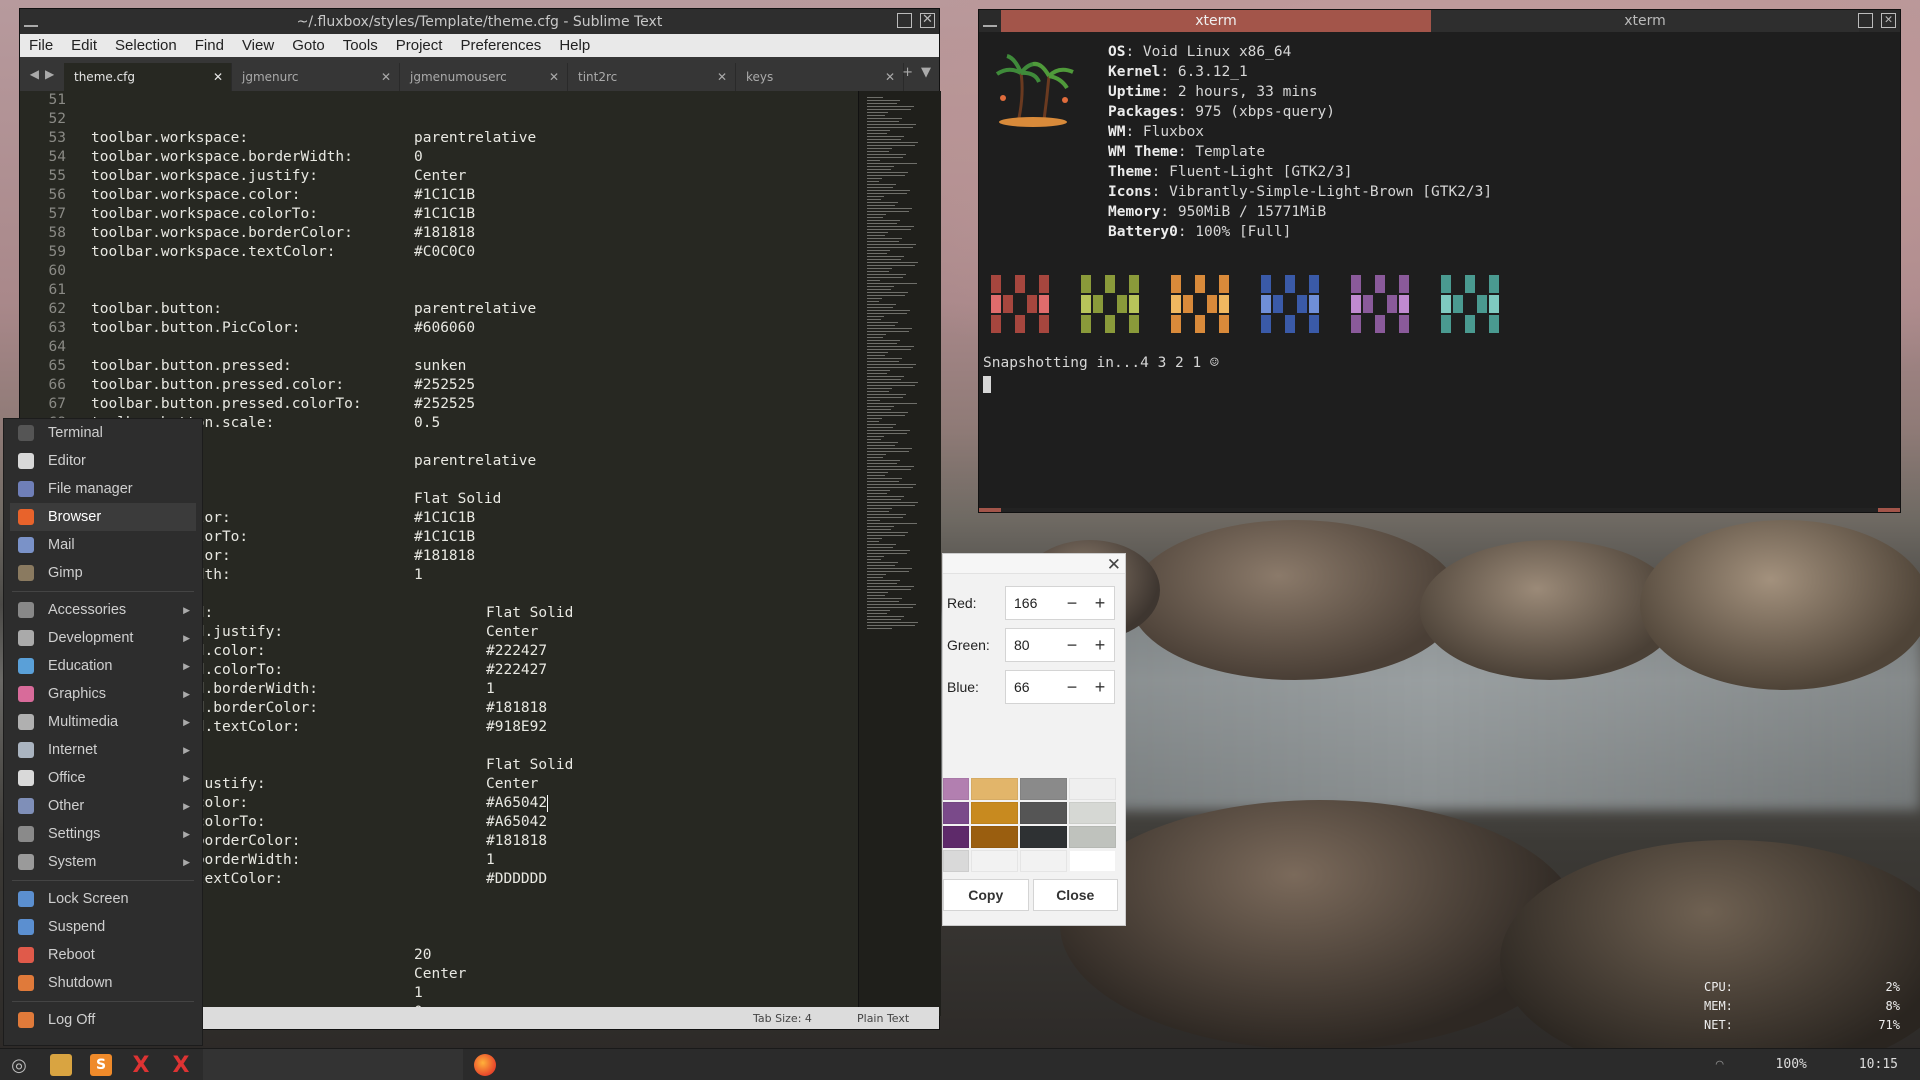  I want to click on battery-level: 100%, so click(1791, 1064).